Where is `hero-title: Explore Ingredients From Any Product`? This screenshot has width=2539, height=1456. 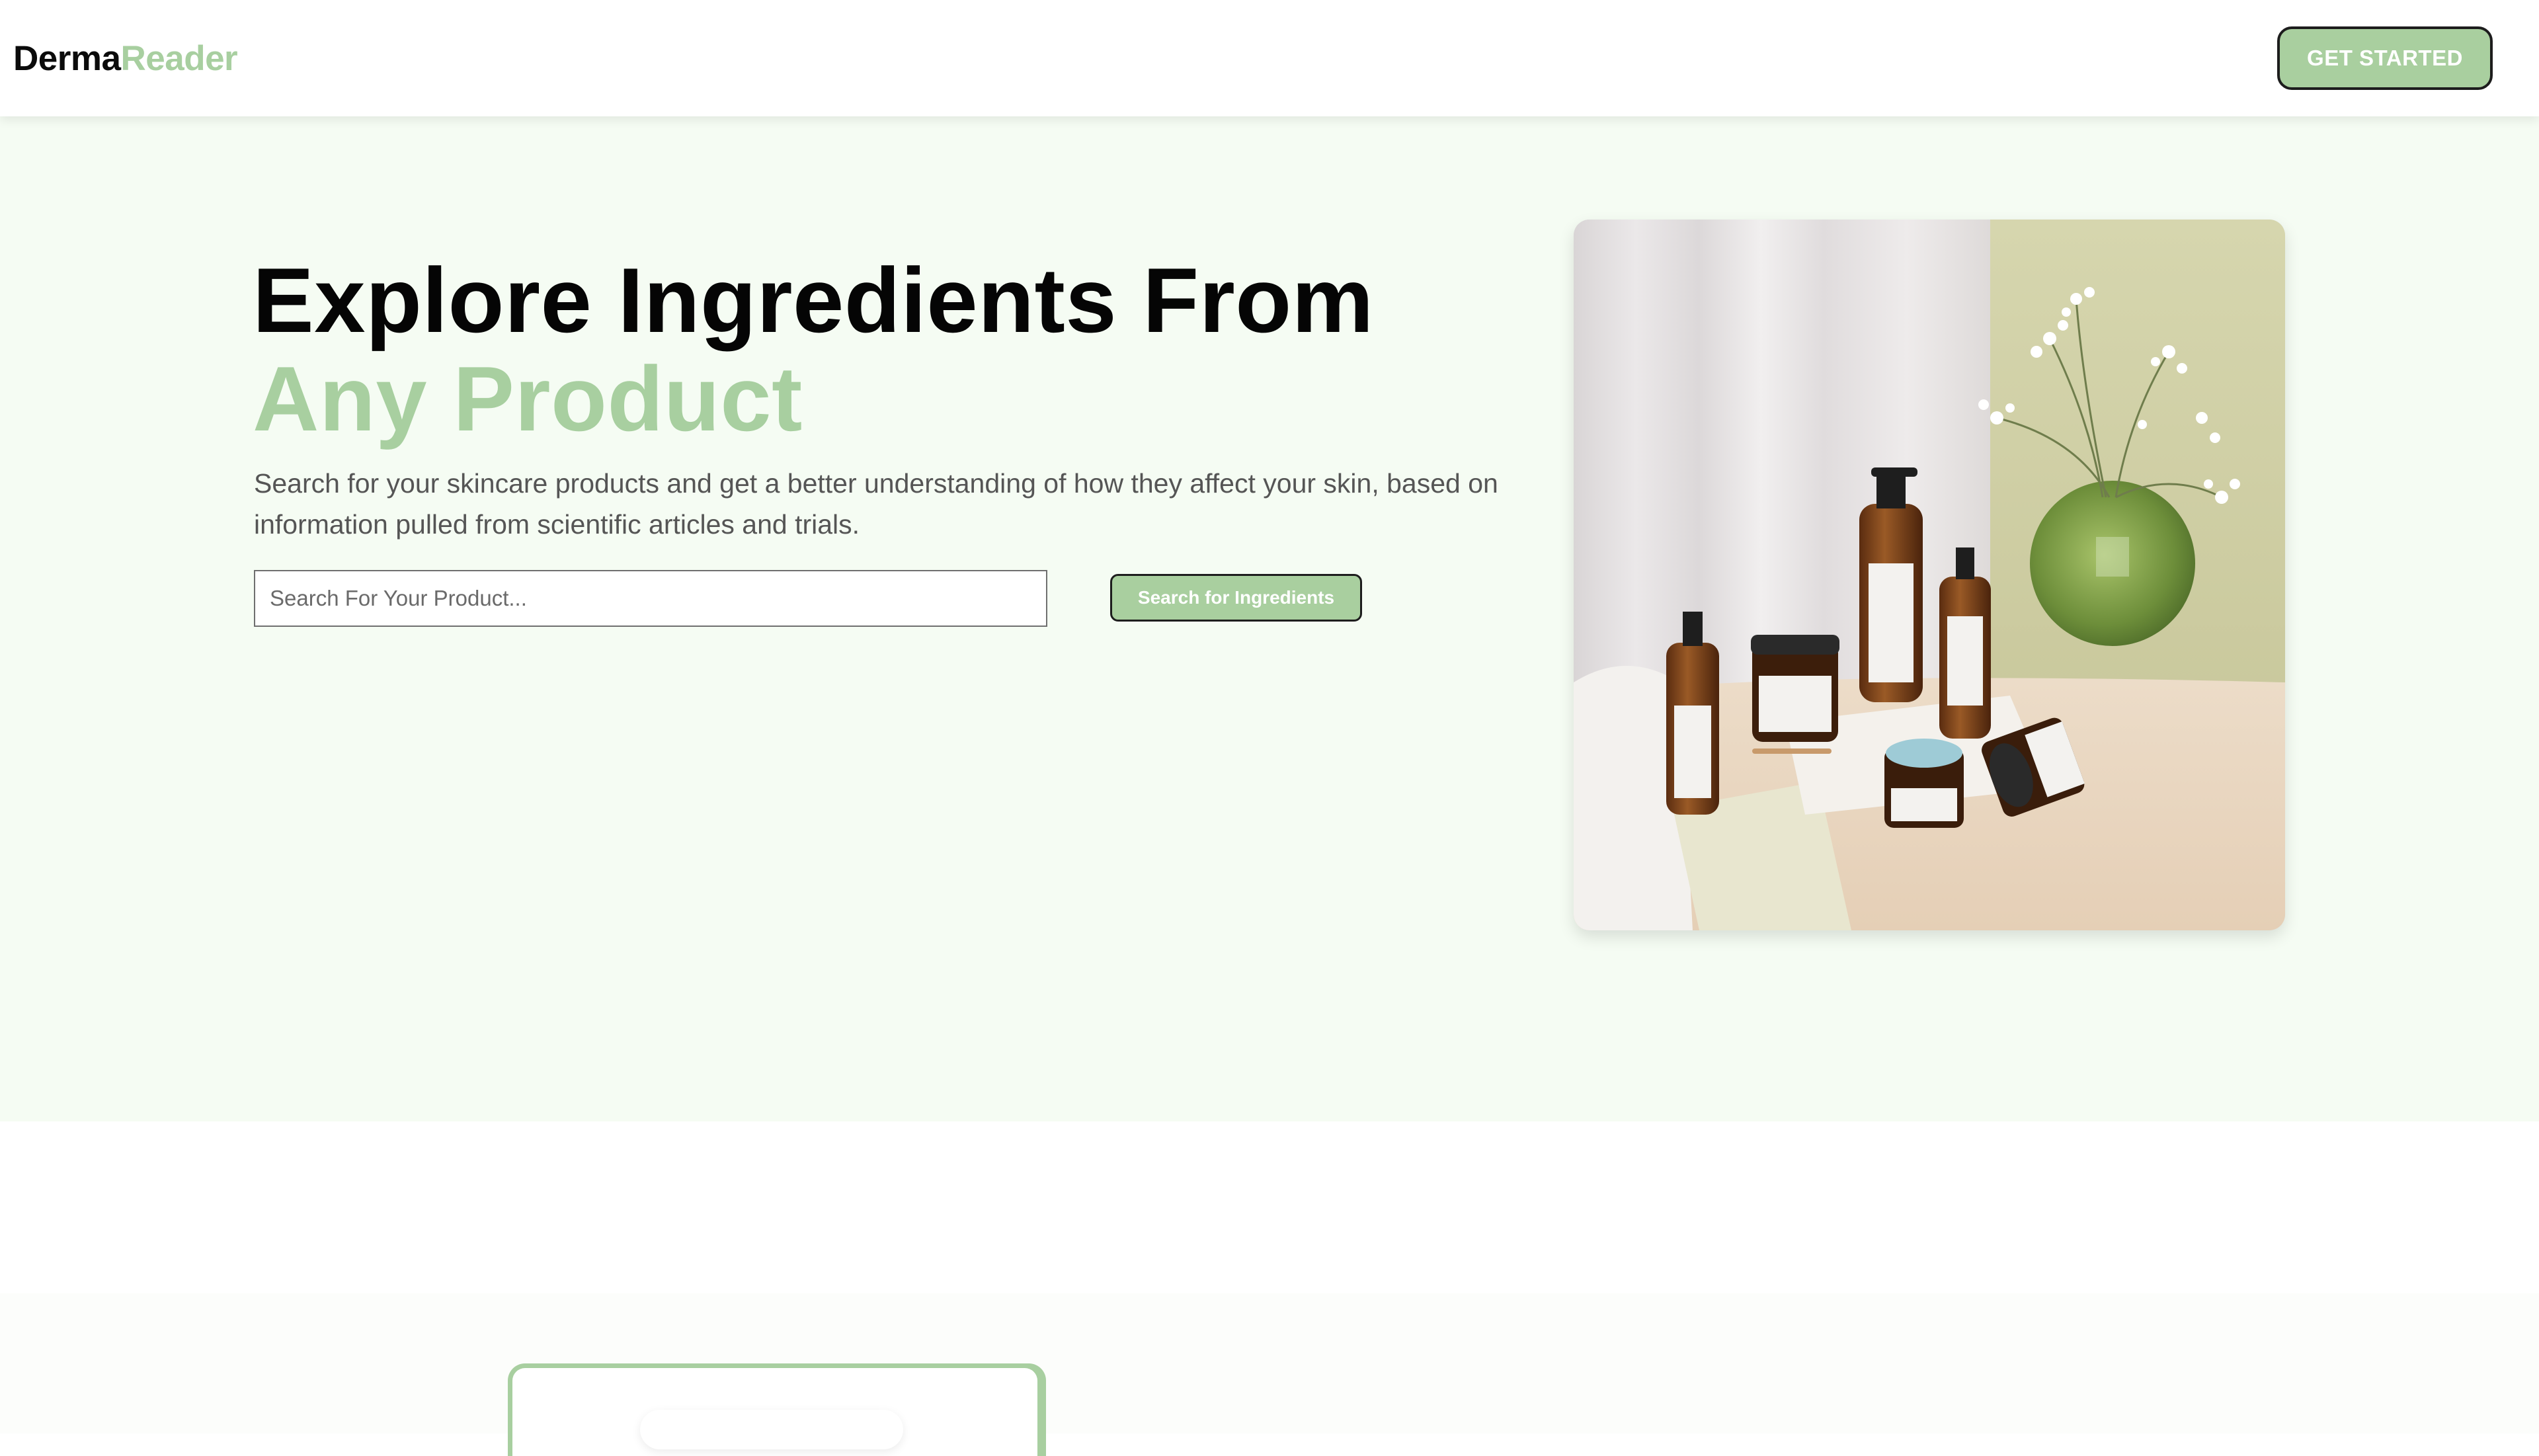
hero-title: Explore Ingredients From Any Product is located at coordinates (897, 349).